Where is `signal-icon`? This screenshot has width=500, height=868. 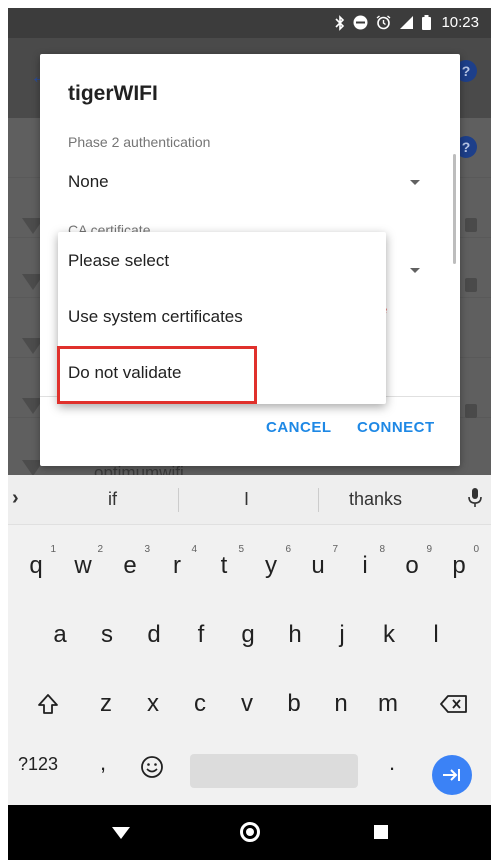 signal-icon is located at coordinates (406, 22).